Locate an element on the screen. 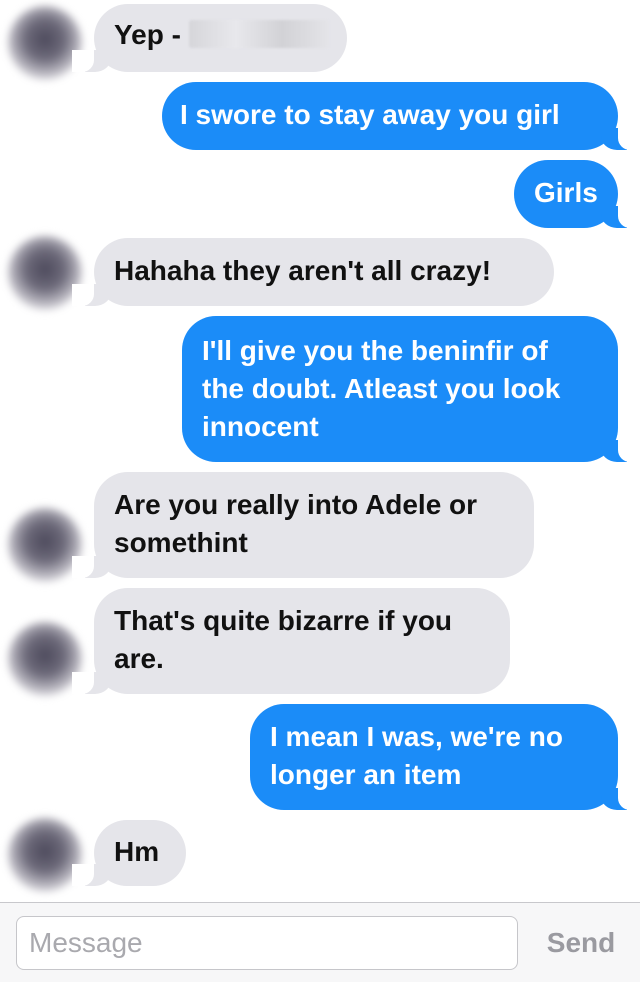 Image resolution: width=640 pixels, height=982 pixels. message-text: I swore to stay away you girl is located at coordinates (370, 114).